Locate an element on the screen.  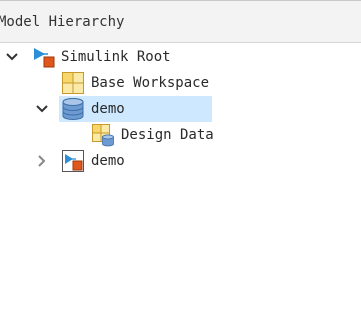
database-icon is located at coordinates (73, 109).